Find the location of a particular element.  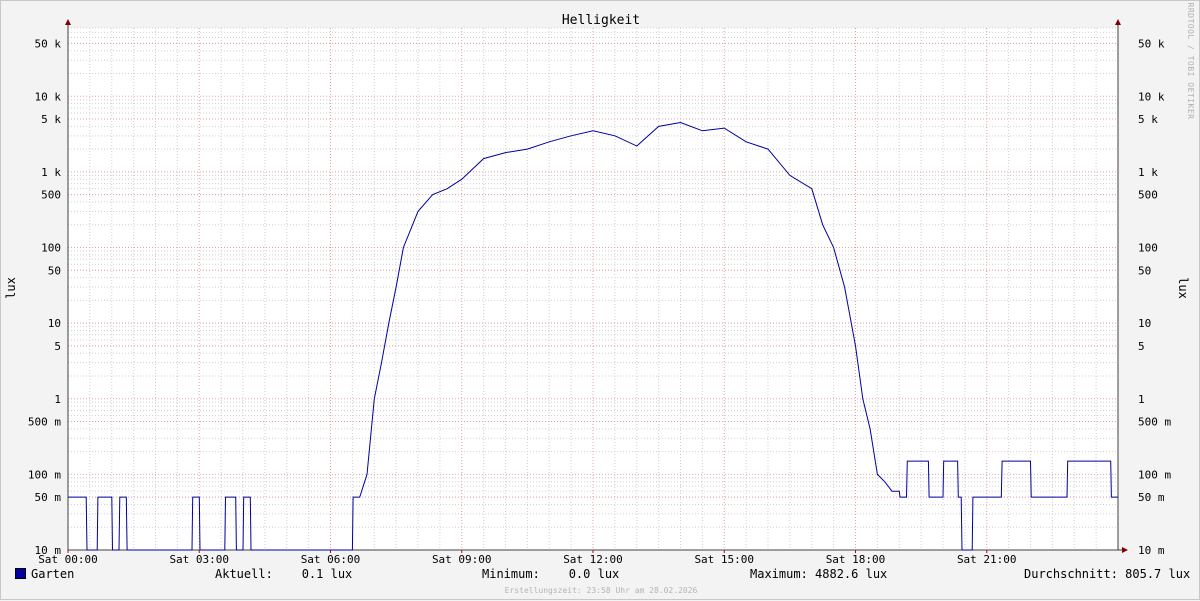

y-tick-label-right: 5 is located at coordinates (1141, 346).